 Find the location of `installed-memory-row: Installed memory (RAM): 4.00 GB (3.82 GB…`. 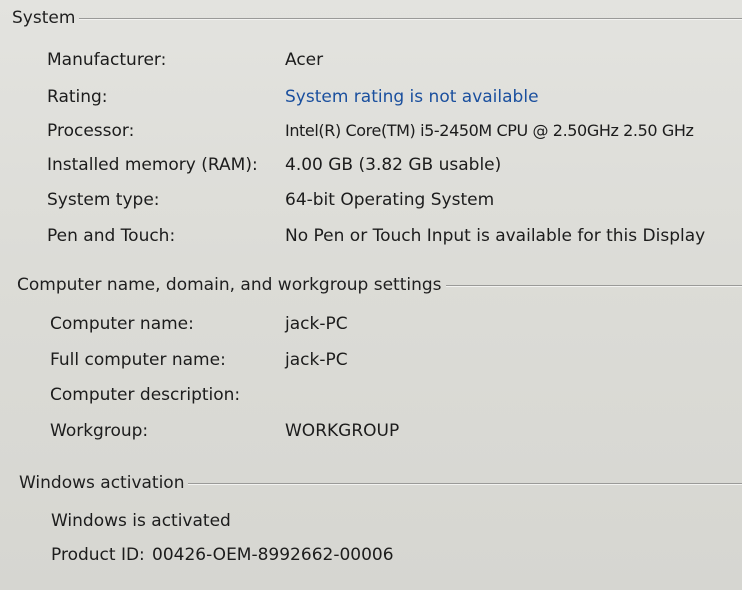

installed-memory-row: Installed memory (RAM): 4.00 GB (3.82 GB… is located at coordinates (371, 167).